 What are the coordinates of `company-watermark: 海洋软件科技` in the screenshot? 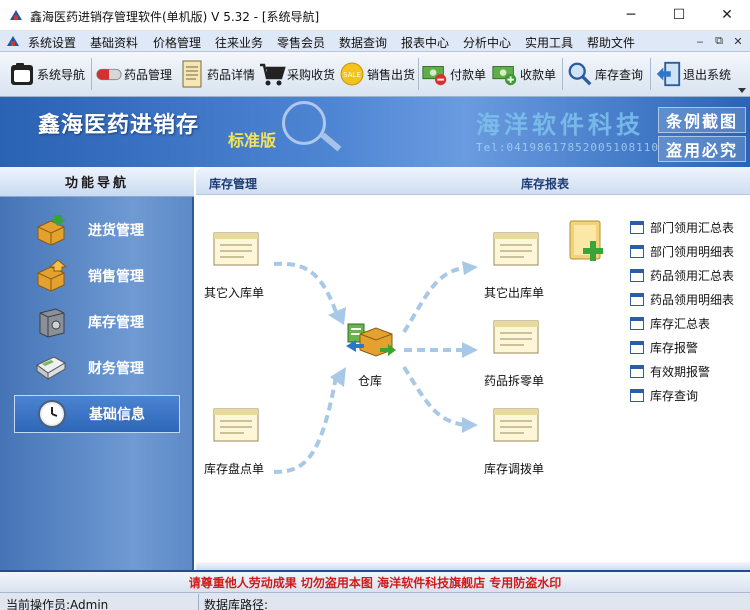 It's located at (560, 125).